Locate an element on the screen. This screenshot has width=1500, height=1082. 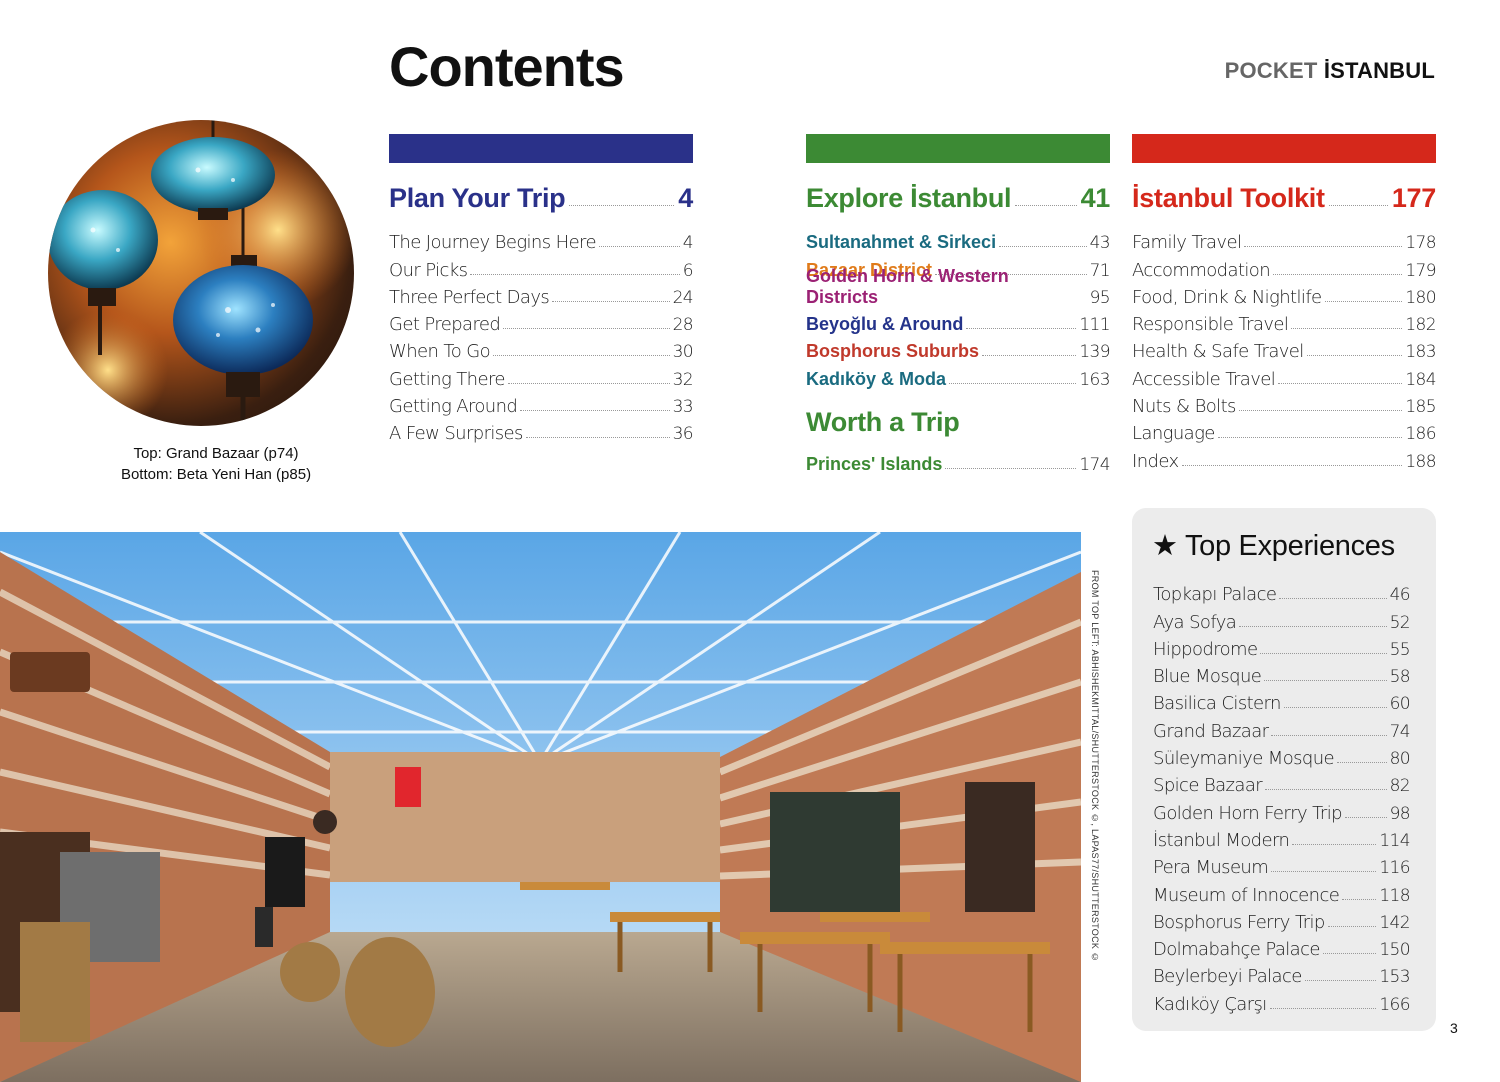
toolkit-page: 177 is located at coordinates (1413, 198).